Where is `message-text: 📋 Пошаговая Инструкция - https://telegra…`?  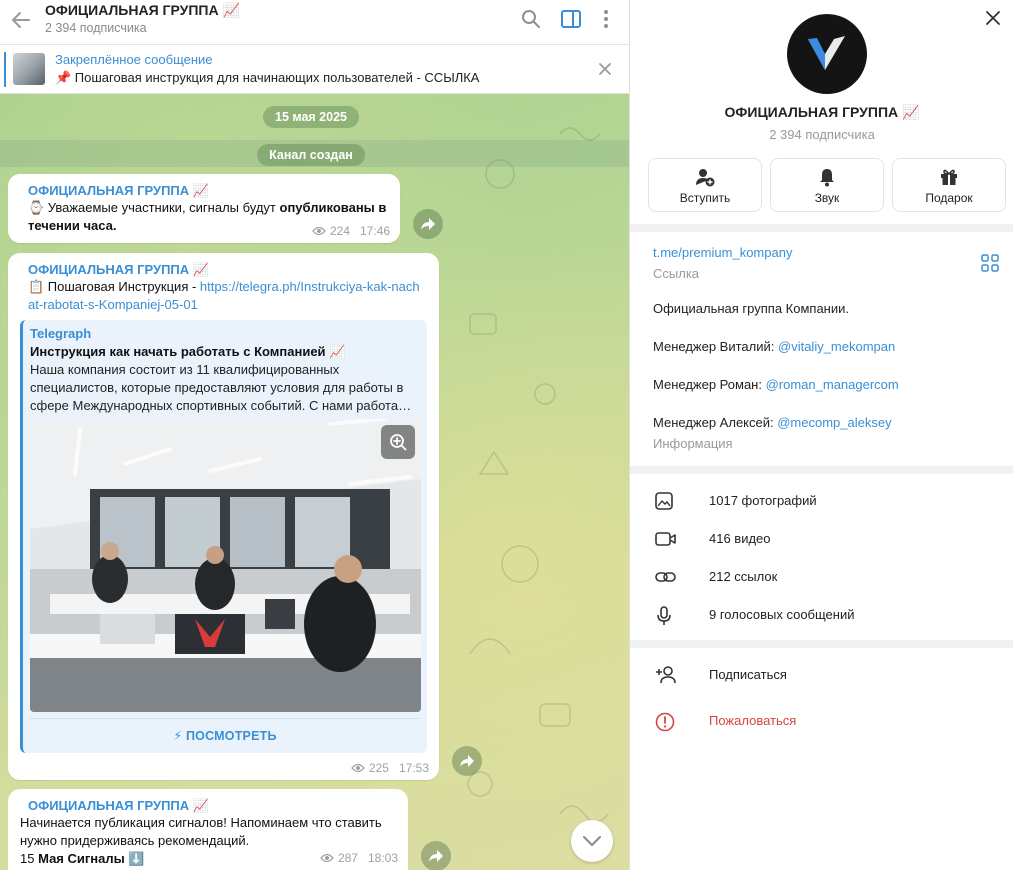
message-text: 📋 Пошаговая Инструкция - https://telegra… is located at coordinates (225, 296).